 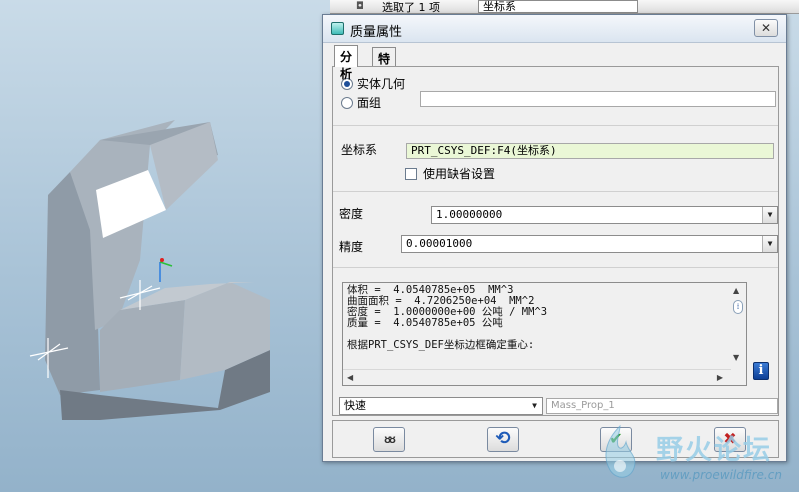 I want to click on density-value: 1.00000000, so click(x=469, y=214).